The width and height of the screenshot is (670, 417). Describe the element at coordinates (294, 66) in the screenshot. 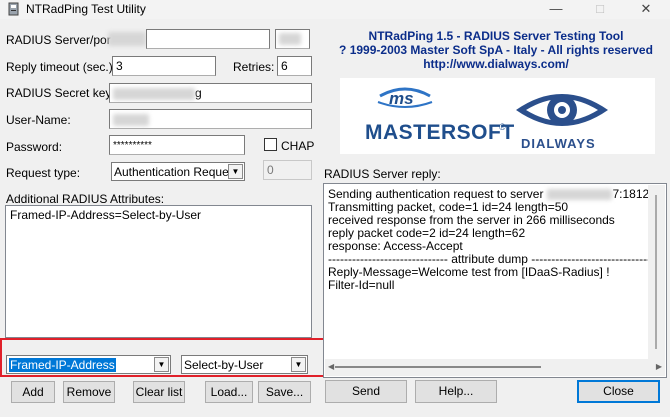

I see `retries-input: 6` at that location.